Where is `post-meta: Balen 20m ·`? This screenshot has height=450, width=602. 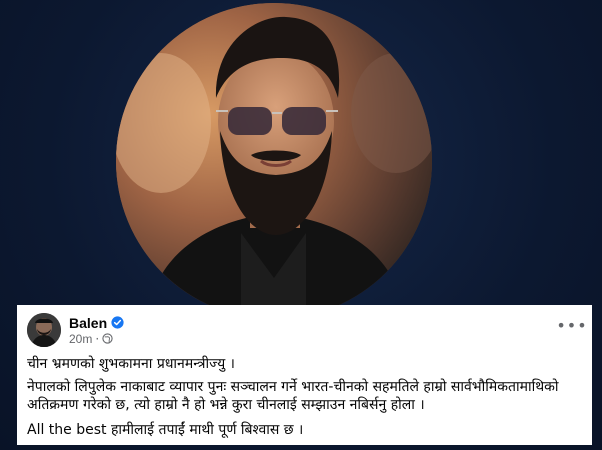 post-meta: Balen 20m · is located at coordinates (96, 330).